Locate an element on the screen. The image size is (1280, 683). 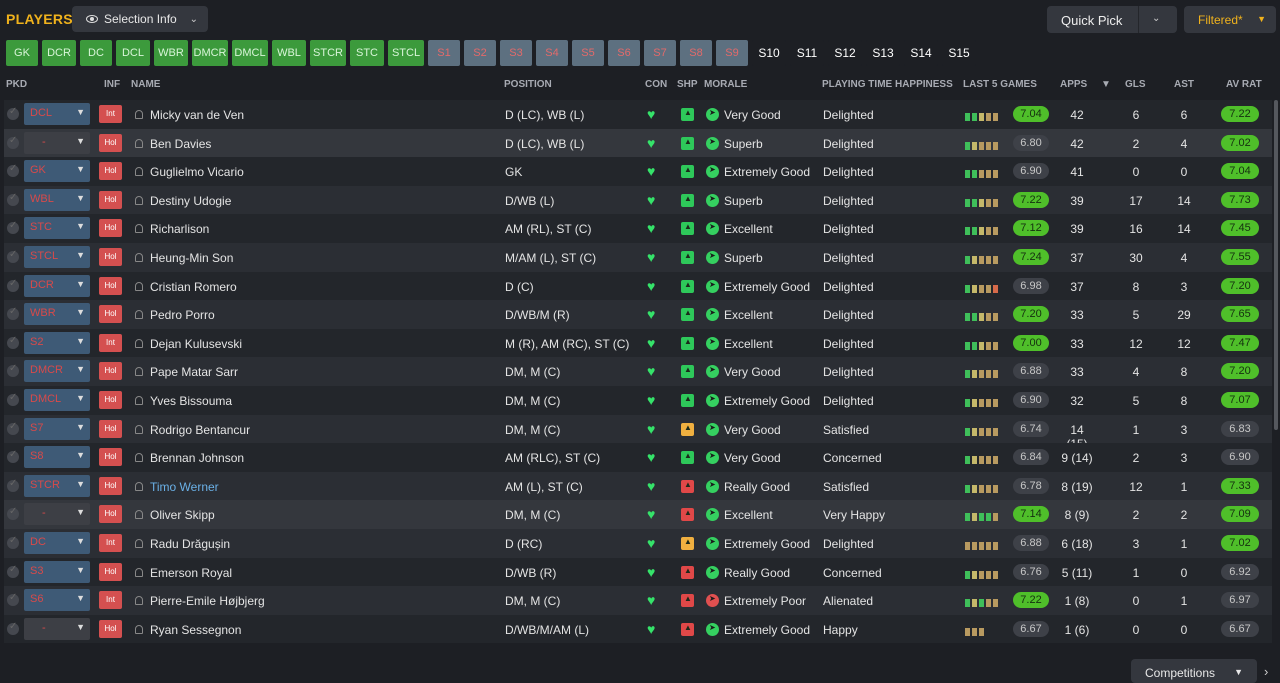
position-button: S14 is located at coordinates (921, 53).